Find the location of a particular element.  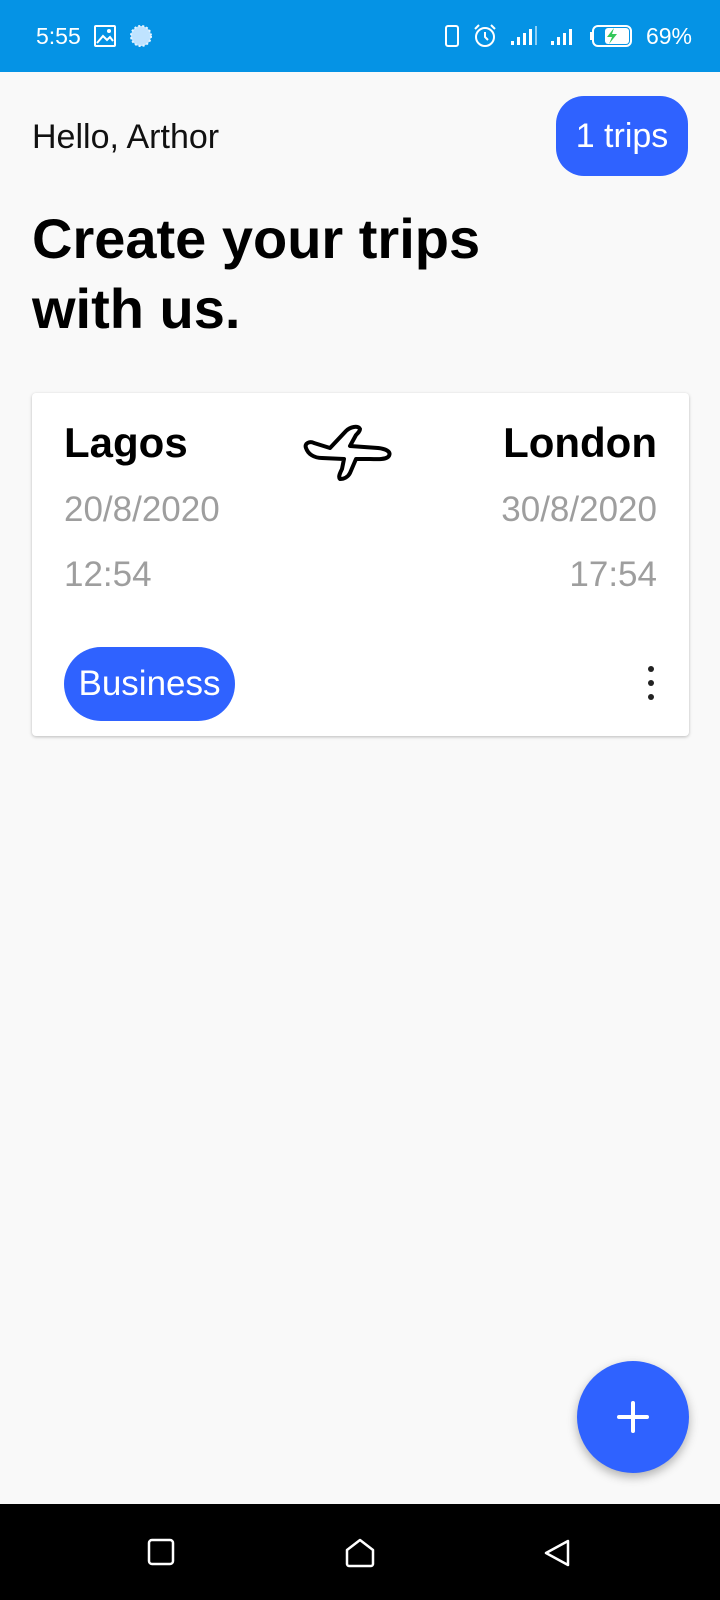

status-bar-right: 69% is located at coordinates (568, 36).